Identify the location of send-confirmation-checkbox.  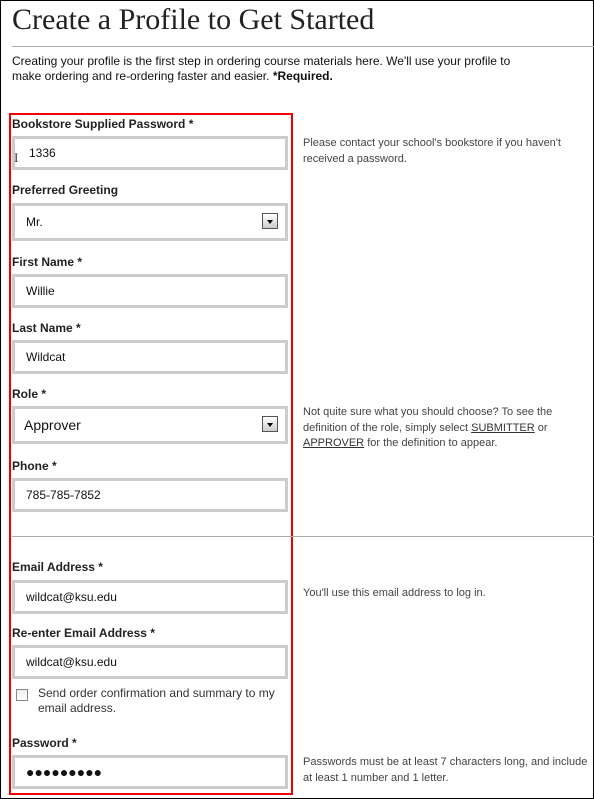
(22, 695).